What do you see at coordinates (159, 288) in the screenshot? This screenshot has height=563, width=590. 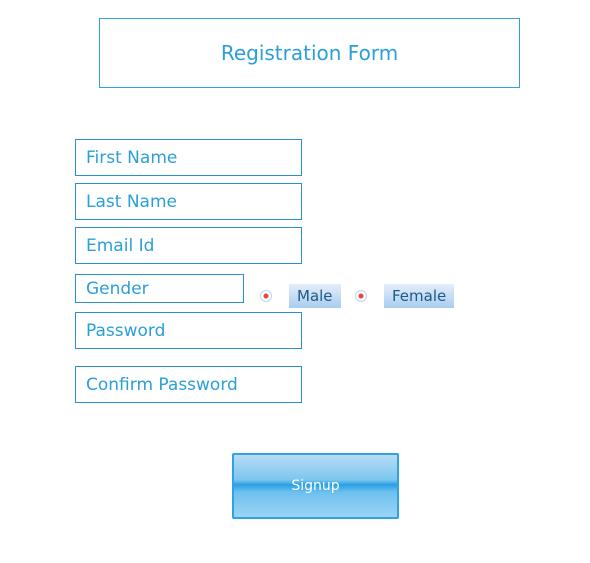 I see `gender-label: Gender` at bounding box center [159, 288].